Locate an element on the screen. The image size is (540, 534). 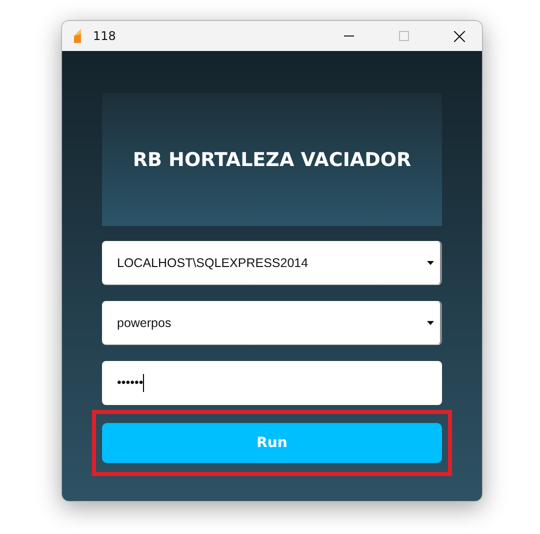
app-heading: RB HORTALEZA VACIADOR is located at coordinates (272, 159).